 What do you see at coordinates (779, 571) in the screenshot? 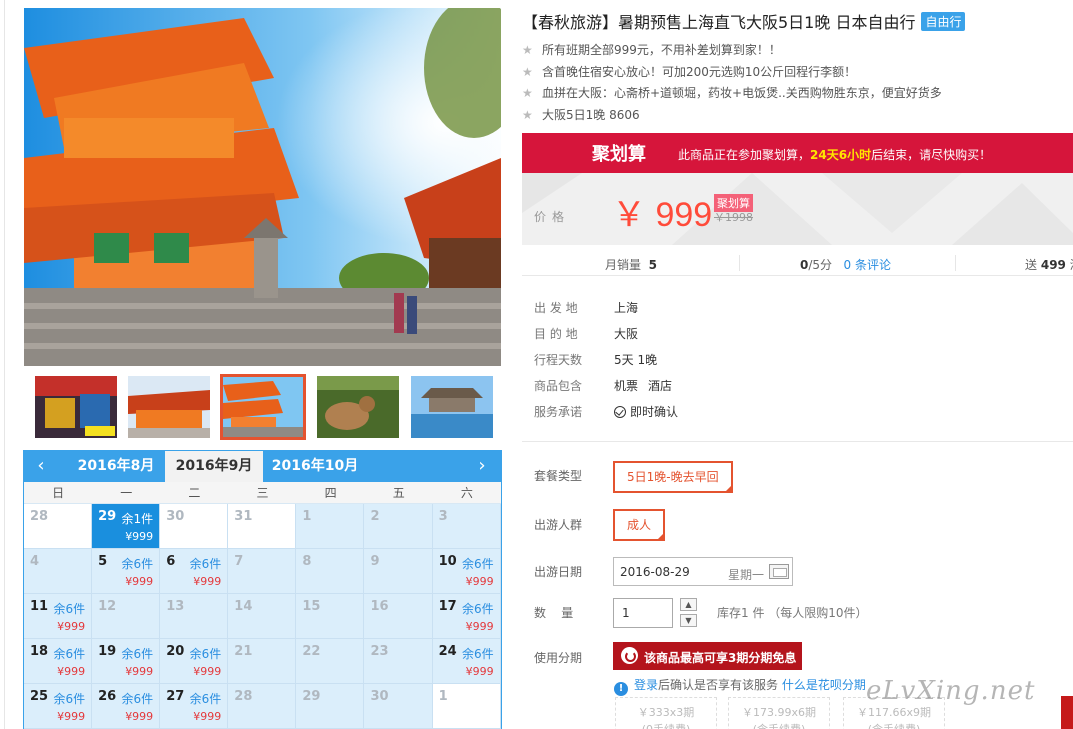
I see `calendar-icon` at bounding box center [779, 571].